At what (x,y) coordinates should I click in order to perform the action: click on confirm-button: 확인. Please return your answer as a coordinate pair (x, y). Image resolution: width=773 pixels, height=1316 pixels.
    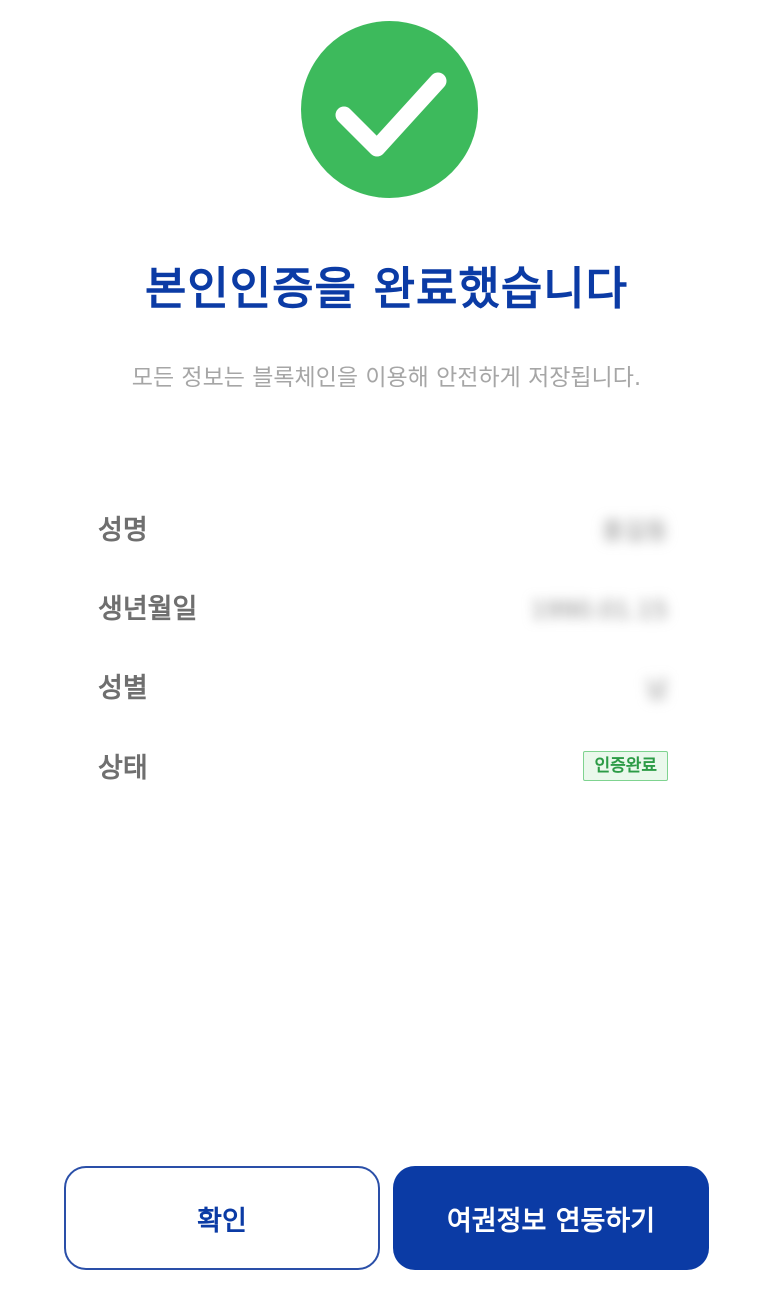
    Looking at the image, I should click on (222, 1218).